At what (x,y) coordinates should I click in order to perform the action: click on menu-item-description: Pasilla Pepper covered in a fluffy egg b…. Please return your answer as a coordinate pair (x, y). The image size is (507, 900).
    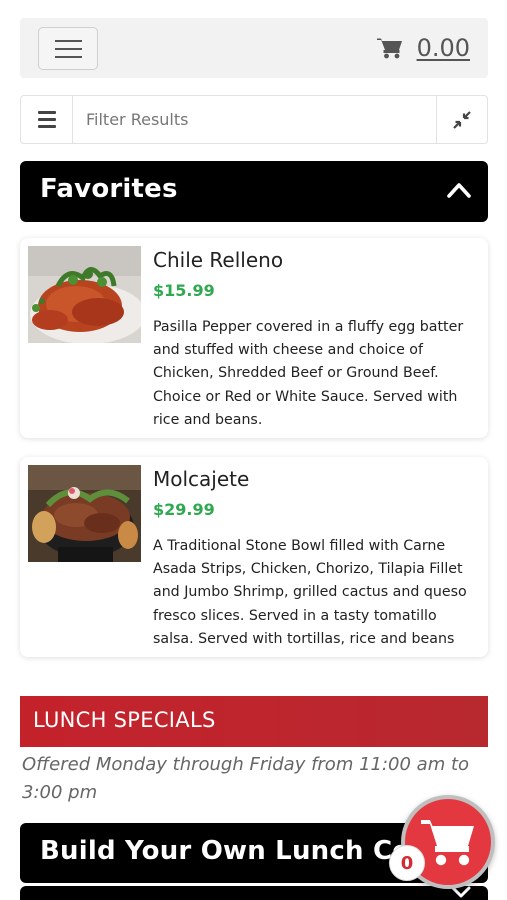
    Looking at the image, I should click on (308, 373).